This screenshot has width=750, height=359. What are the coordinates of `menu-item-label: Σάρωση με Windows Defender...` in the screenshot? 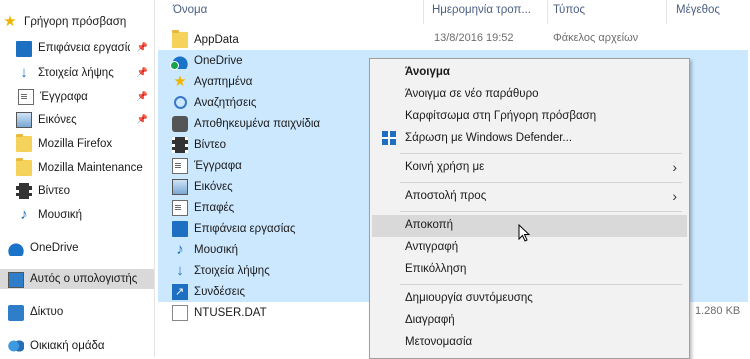 It's located at (489, 138).